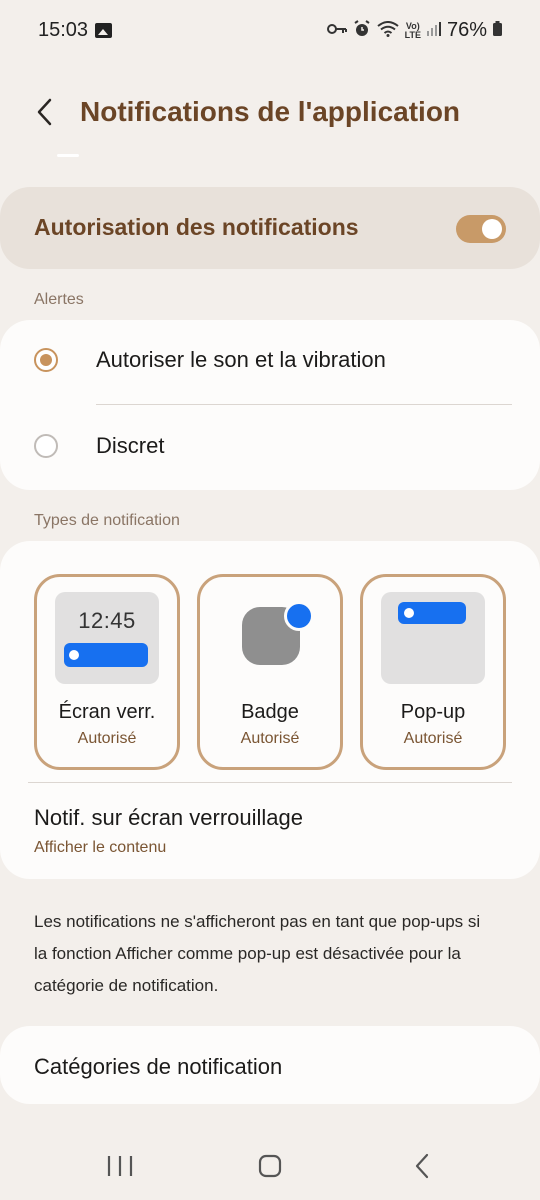 The width and height of the screenshot is (540, 1200). I want to click on back-button, so click(46, 112).